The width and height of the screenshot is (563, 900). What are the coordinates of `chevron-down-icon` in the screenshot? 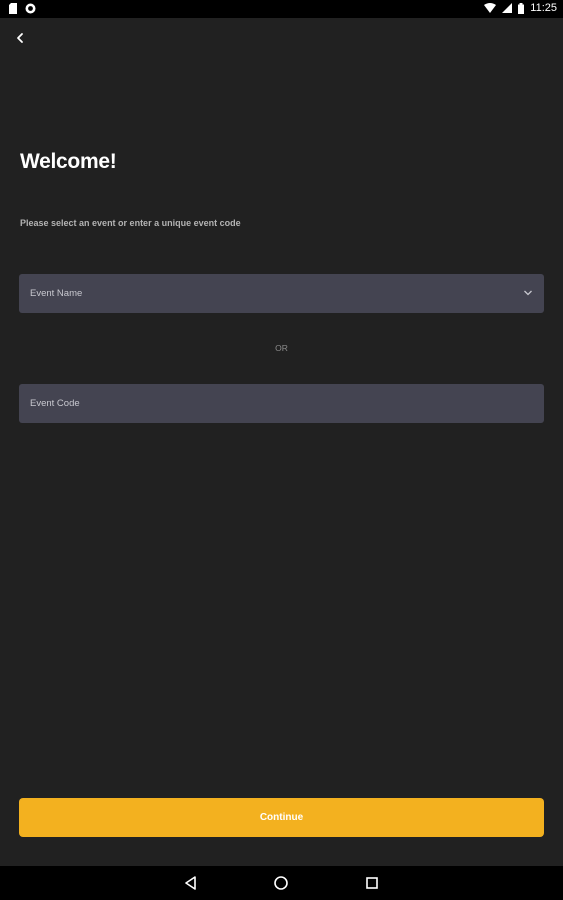 It's located at (528, 293).